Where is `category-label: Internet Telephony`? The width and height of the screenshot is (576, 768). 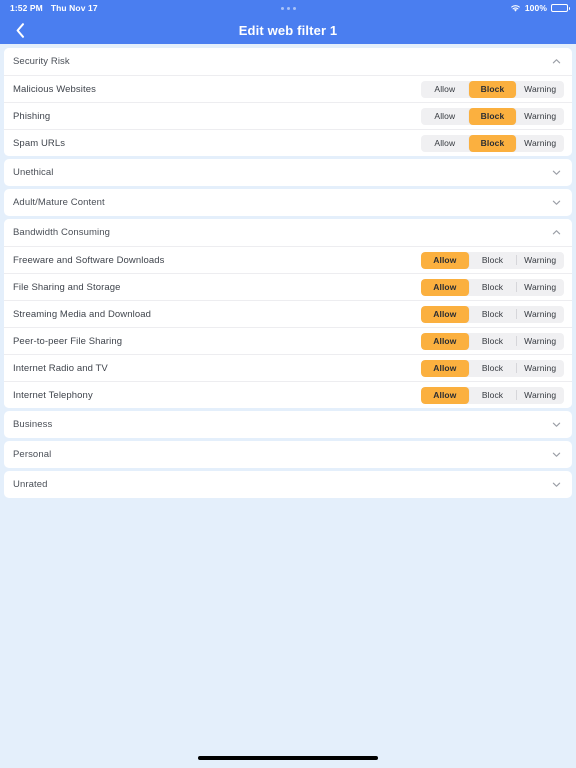 category-label: Internet Telephony is located at coordinates (53, 395).